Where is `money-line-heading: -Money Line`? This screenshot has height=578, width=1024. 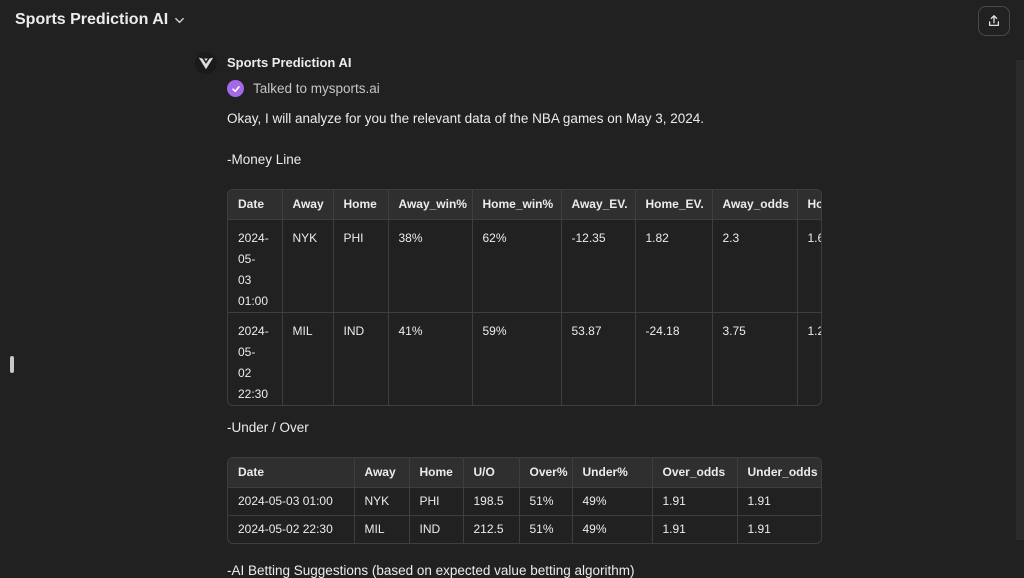 money-line-heading: -Money Line is located at coordinates (264, 159).